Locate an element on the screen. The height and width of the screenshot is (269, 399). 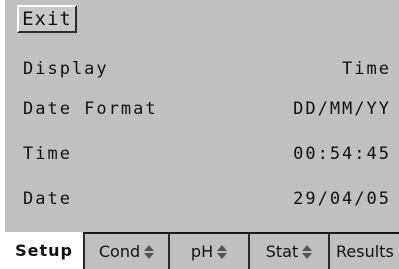
tab-cond: Cond is located at coordinates (127, 251).